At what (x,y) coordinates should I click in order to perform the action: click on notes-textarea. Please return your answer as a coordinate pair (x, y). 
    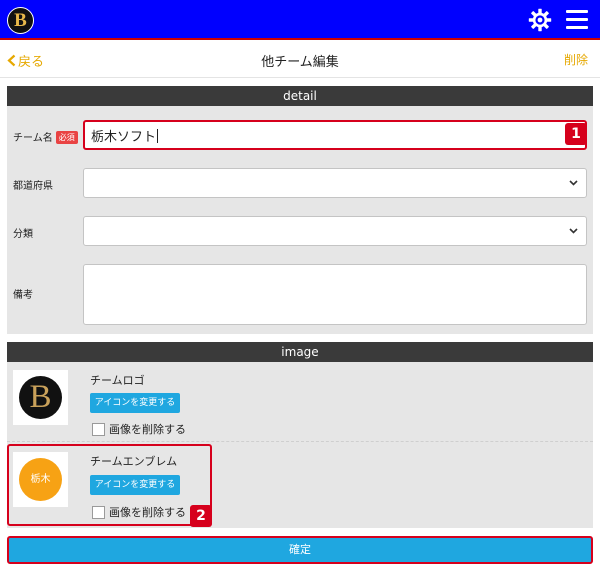
    Looking at the image, I should click on (335, 294).